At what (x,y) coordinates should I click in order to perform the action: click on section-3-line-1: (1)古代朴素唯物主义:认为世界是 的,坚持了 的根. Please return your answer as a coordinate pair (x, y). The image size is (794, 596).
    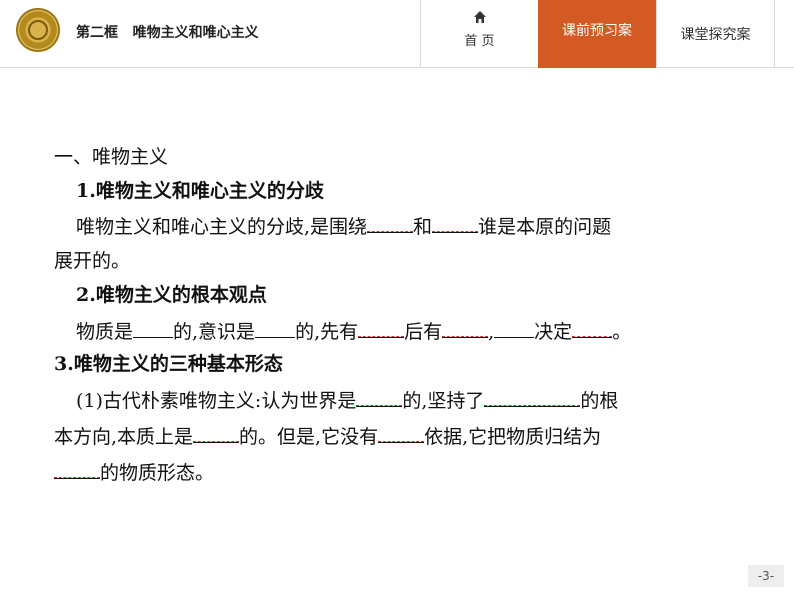
    Looking at the image, I should click on (347, 400).